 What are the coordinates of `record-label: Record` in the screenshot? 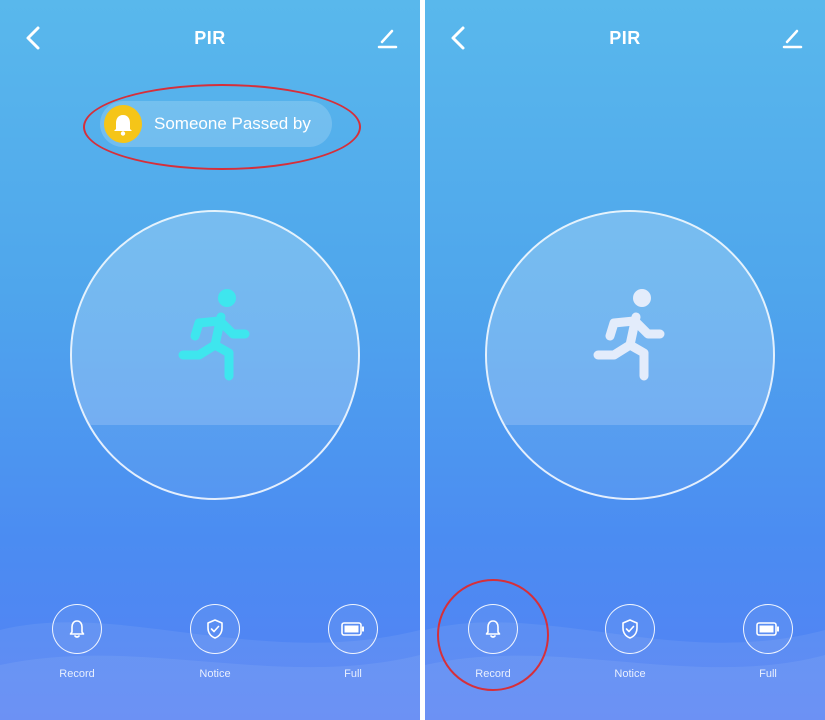 It's located at (77, 674).